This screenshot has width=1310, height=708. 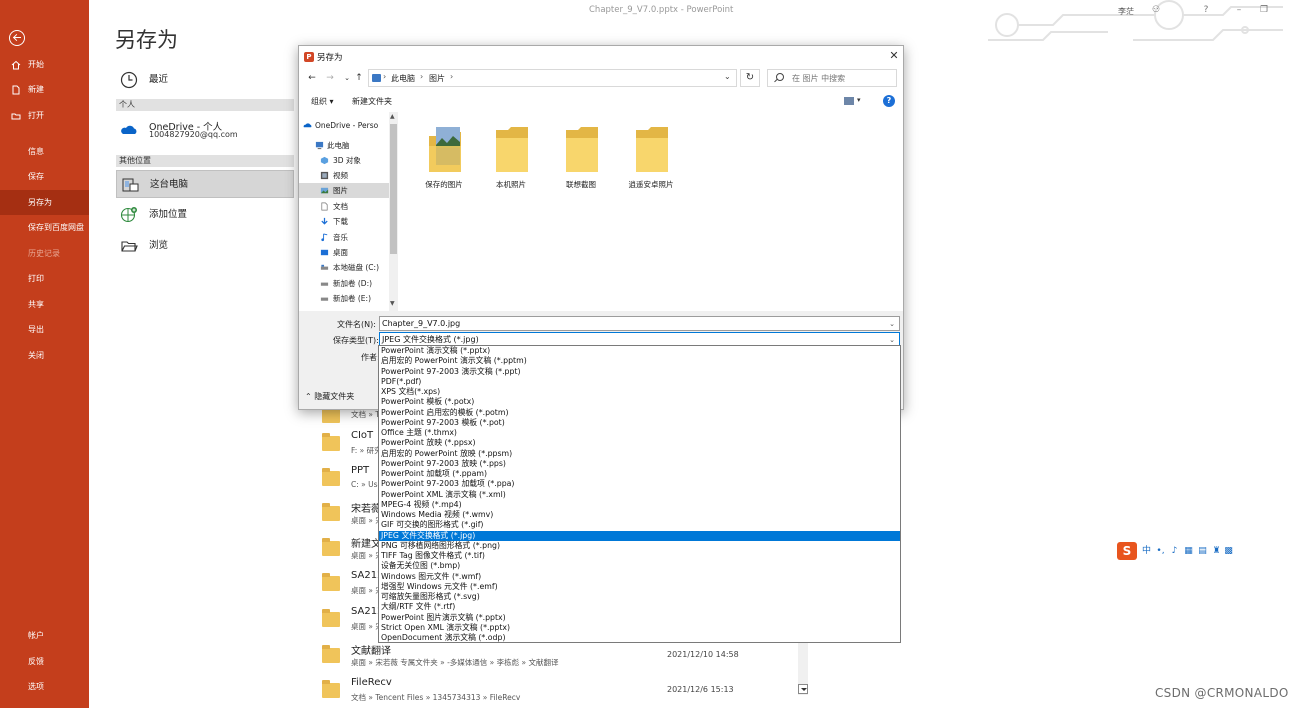 I want to click on filetype-option: PDF(*.pdf), so click(x=639, y=382).